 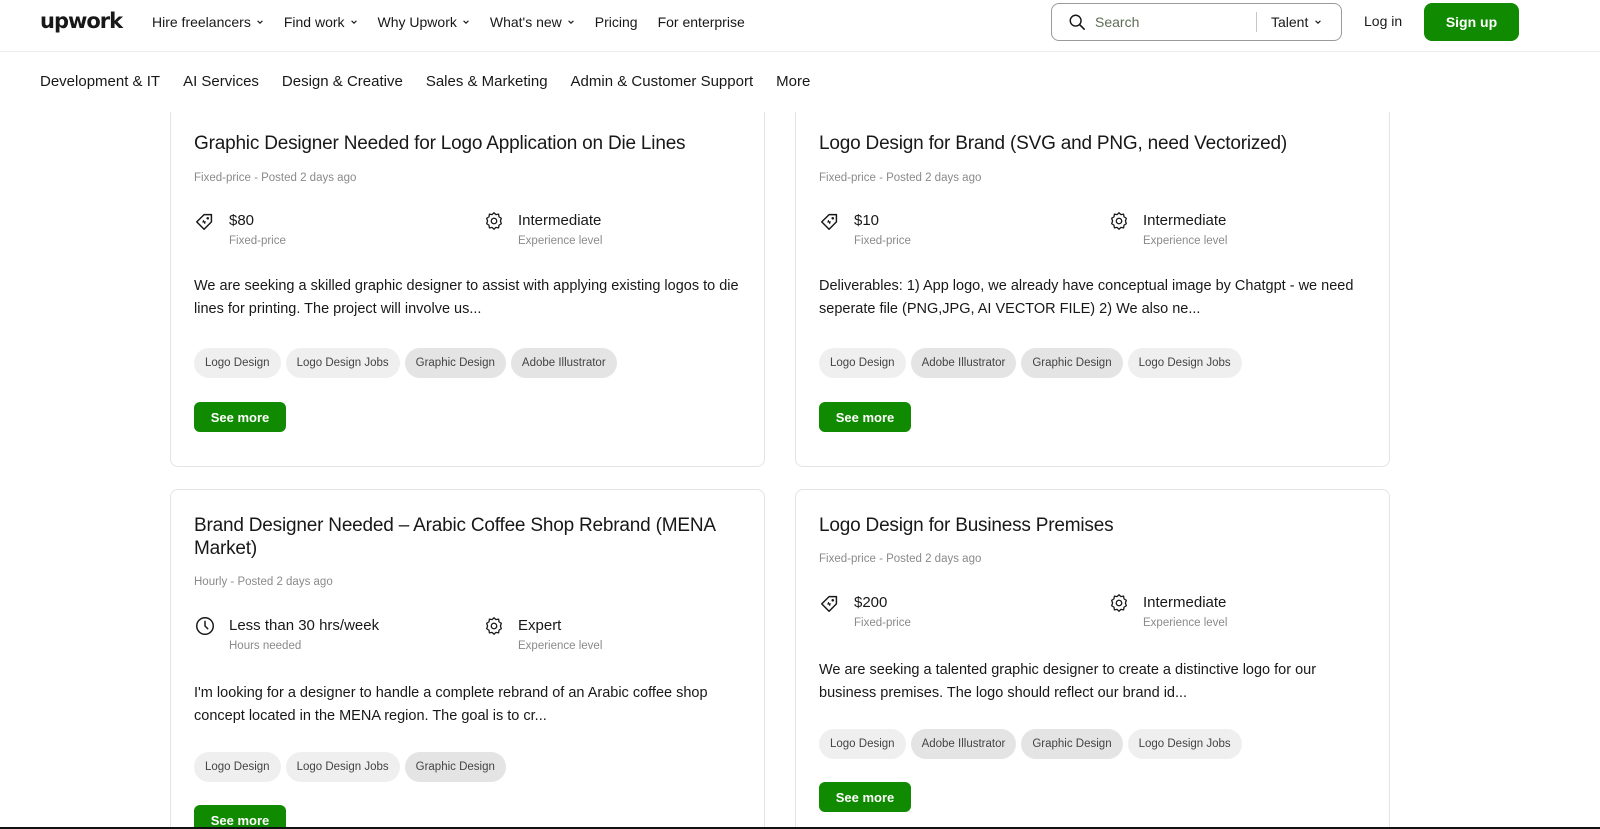 I want to click on nav-label: For enterprise, so click(x=701, y=22).